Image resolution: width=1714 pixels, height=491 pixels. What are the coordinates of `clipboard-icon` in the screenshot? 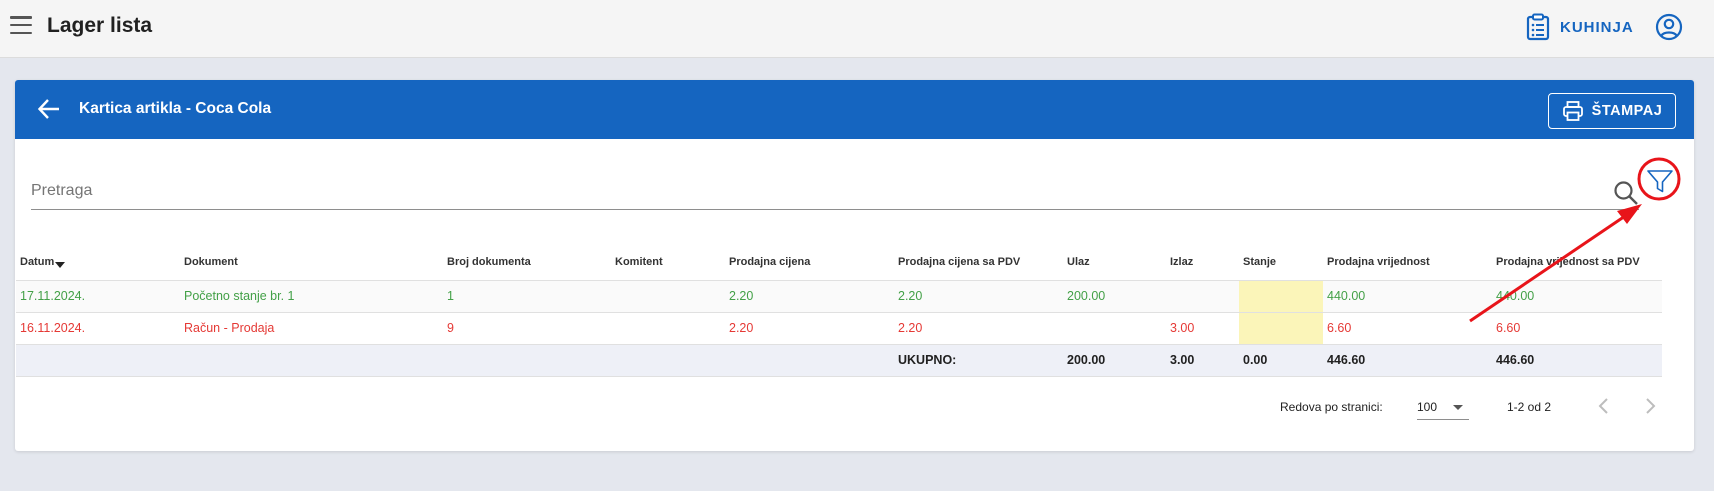 It's located at (1538, 27).